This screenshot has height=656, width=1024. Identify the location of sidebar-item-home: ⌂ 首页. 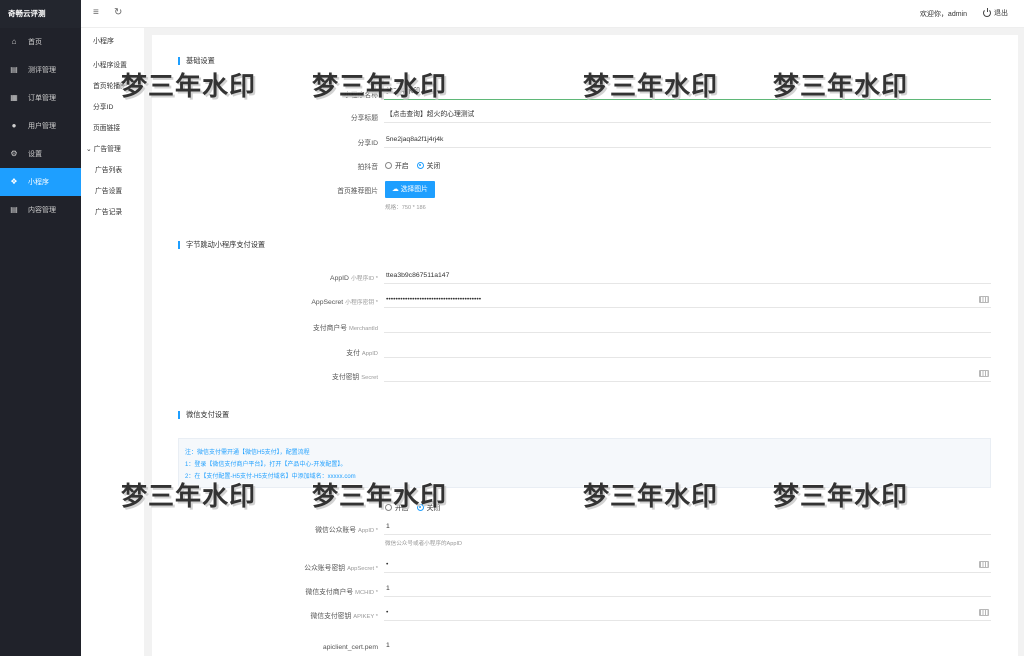
(40, 42).